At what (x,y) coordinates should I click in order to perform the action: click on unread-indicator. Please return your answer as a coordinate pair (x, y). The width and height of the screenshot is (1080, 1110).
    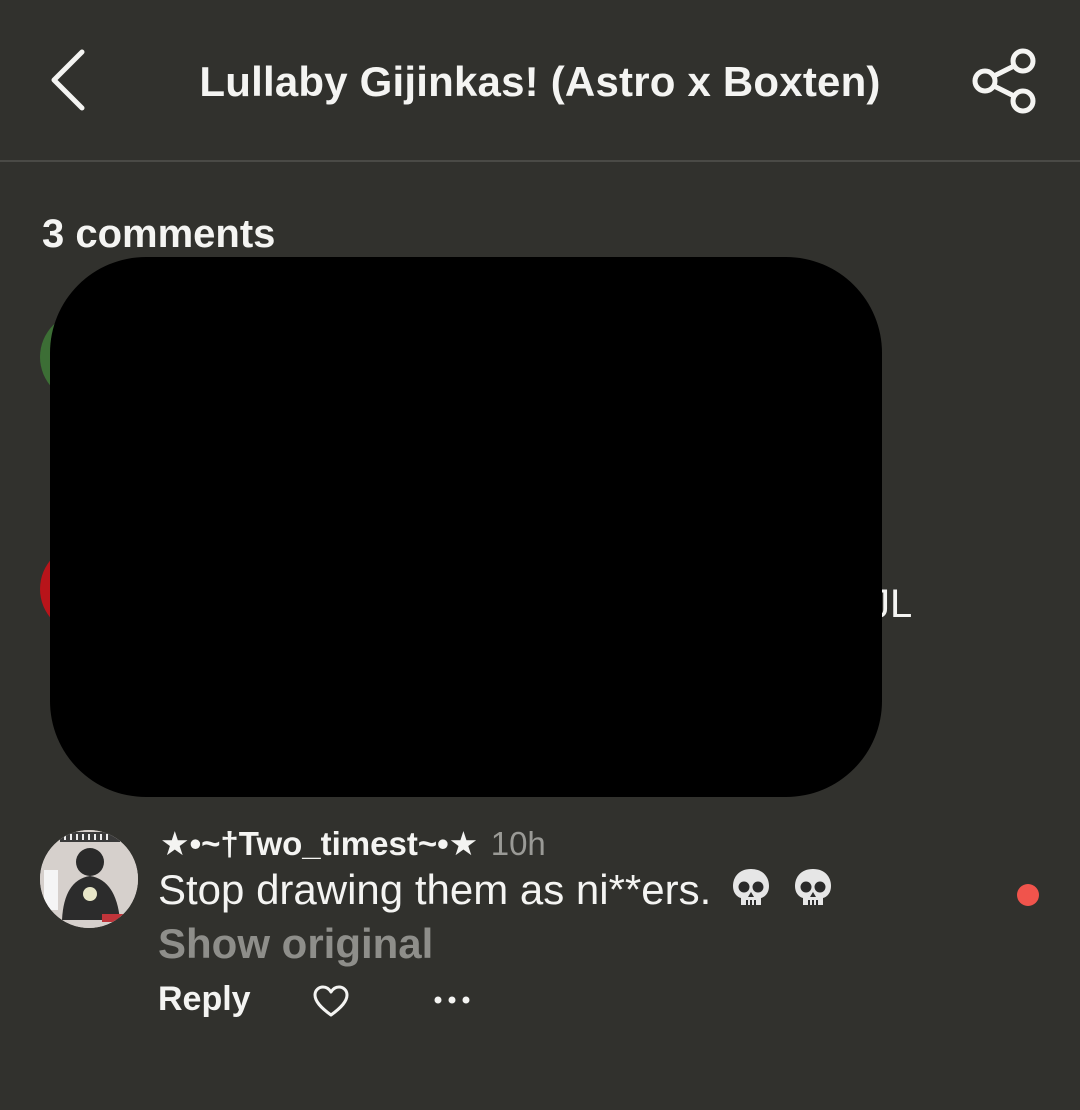
    Looking at the image, I should click on (1028, 895).